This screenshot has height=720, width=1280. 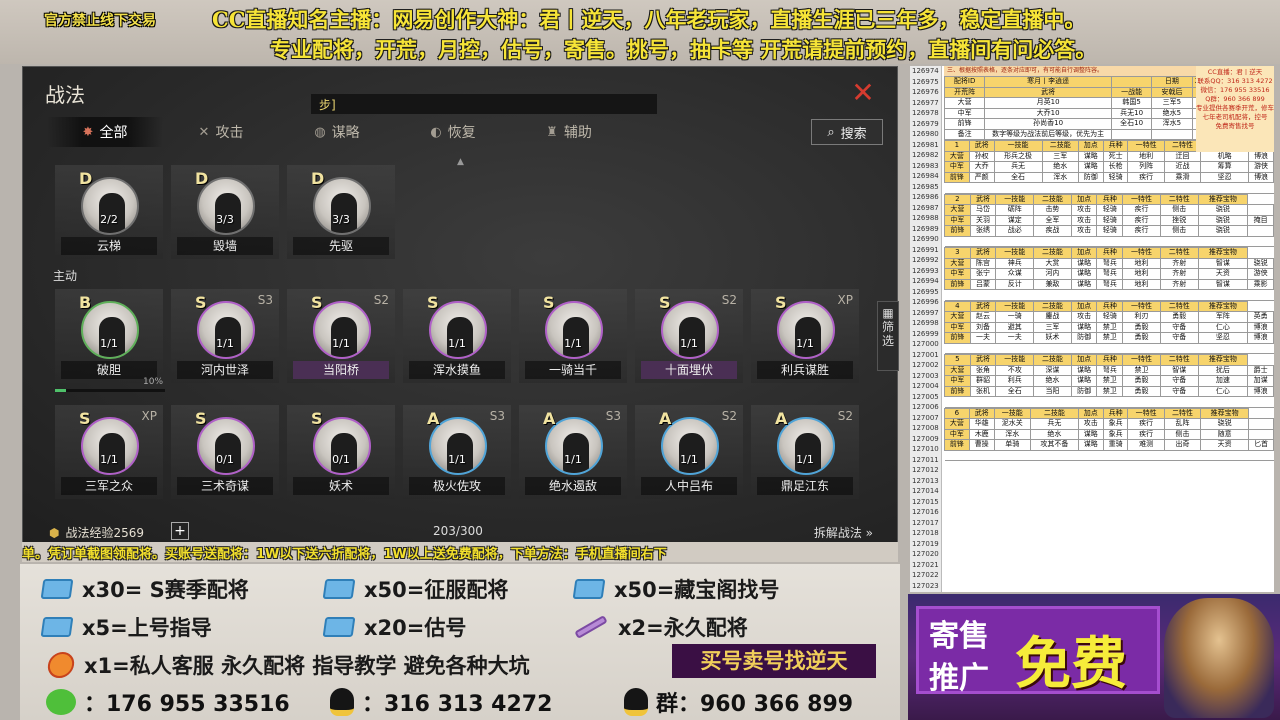 What do you see at coordinates (1260, 284) in the screenshot?
I see `sheet-cell: 乘影` at bounding box center [1260, 284].